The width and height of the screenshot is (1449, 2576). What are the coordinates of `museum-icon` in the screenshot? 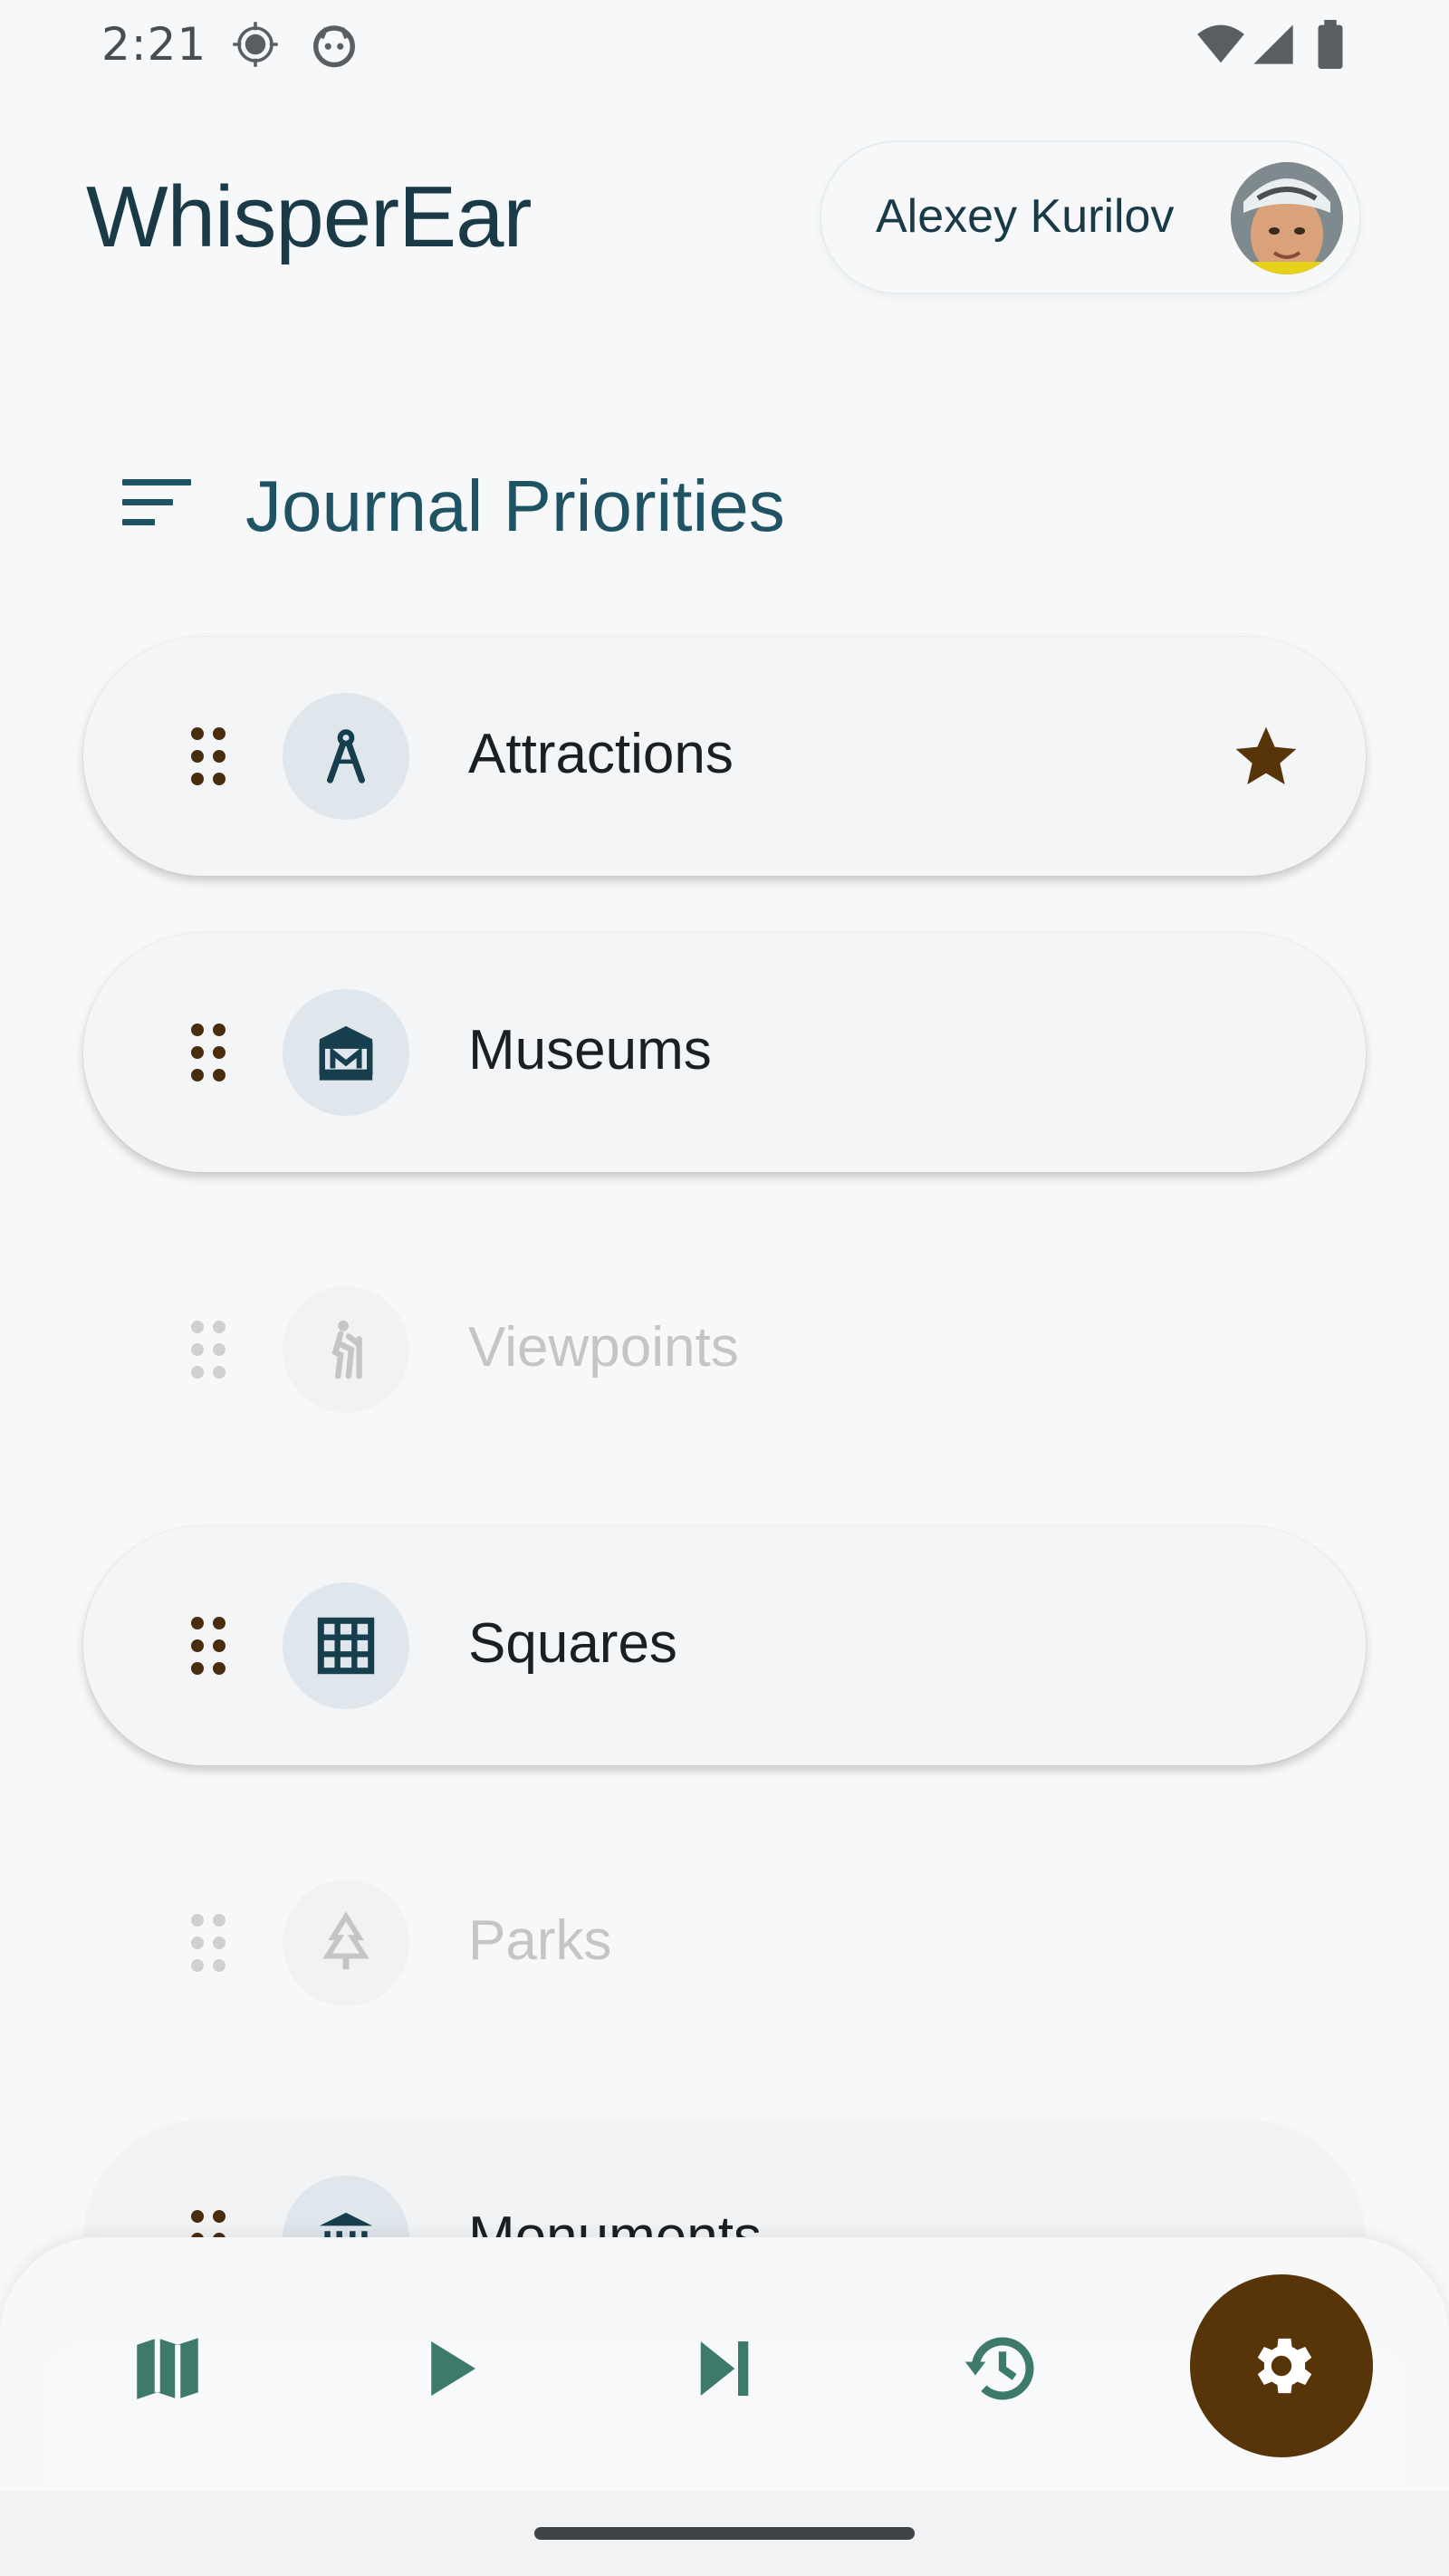 It's located at (346, 1053).